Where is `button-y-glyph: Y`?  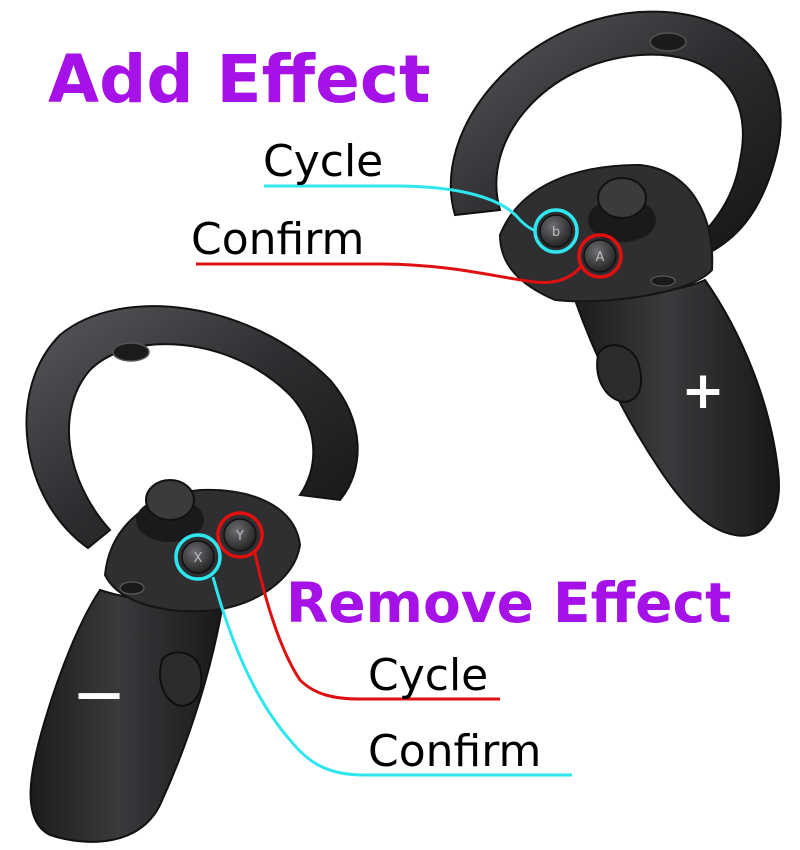
button-y-glyph: Y is located at coordinates (239, 536).